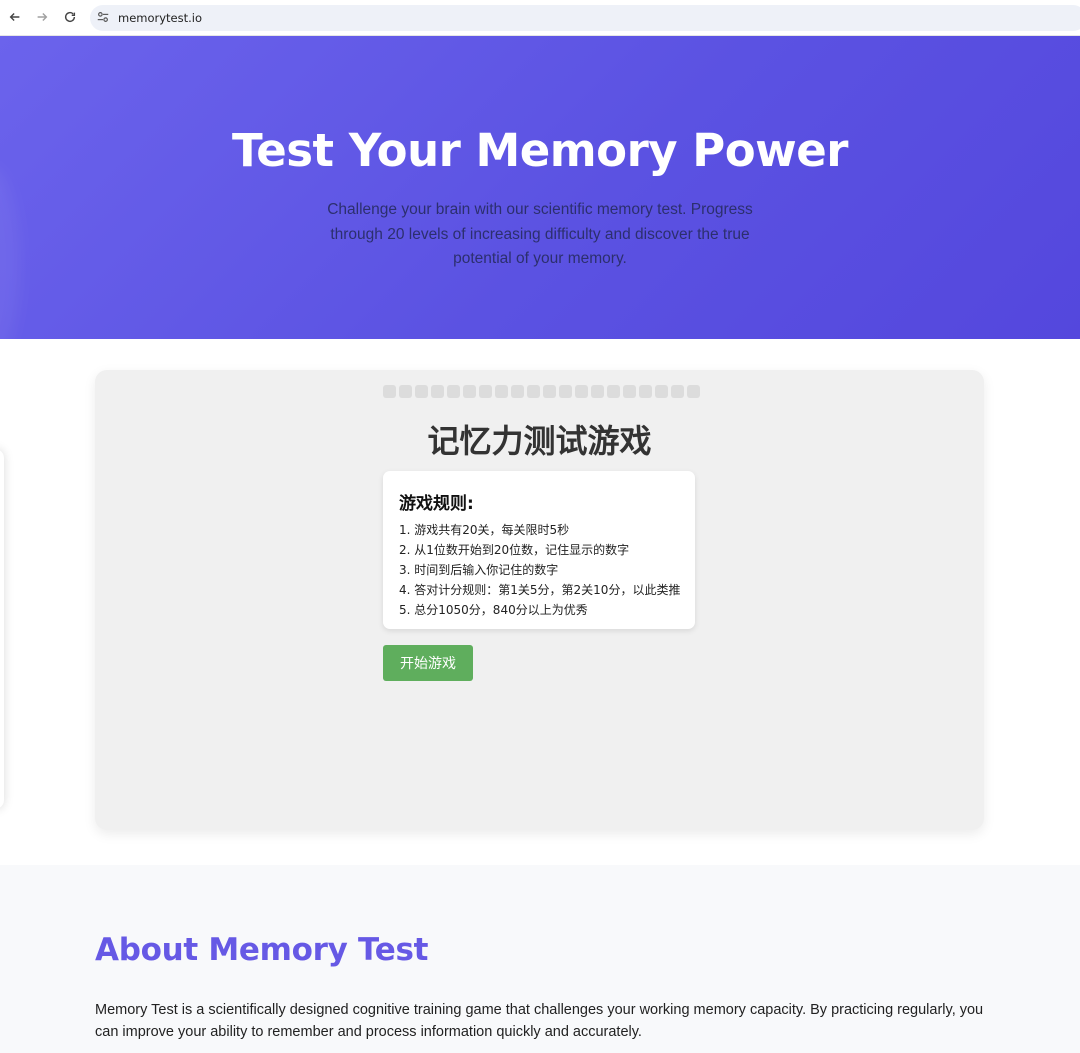 The width and height of the screenshot is (1080, 1053). What do you see at coordinates (428, 663) in the screenshot?
I see `start-game-button: 开始游戏` at bounding box center [428, 663].